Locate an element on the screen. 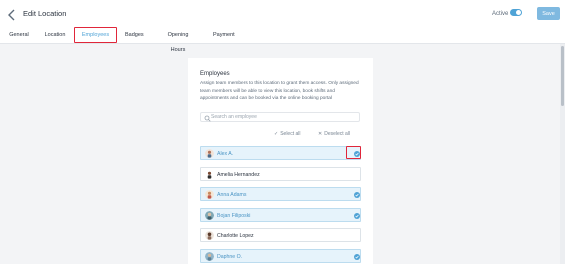 This screenshot has width=565, height=264. scrollbar is located at coordinates (562, 154).